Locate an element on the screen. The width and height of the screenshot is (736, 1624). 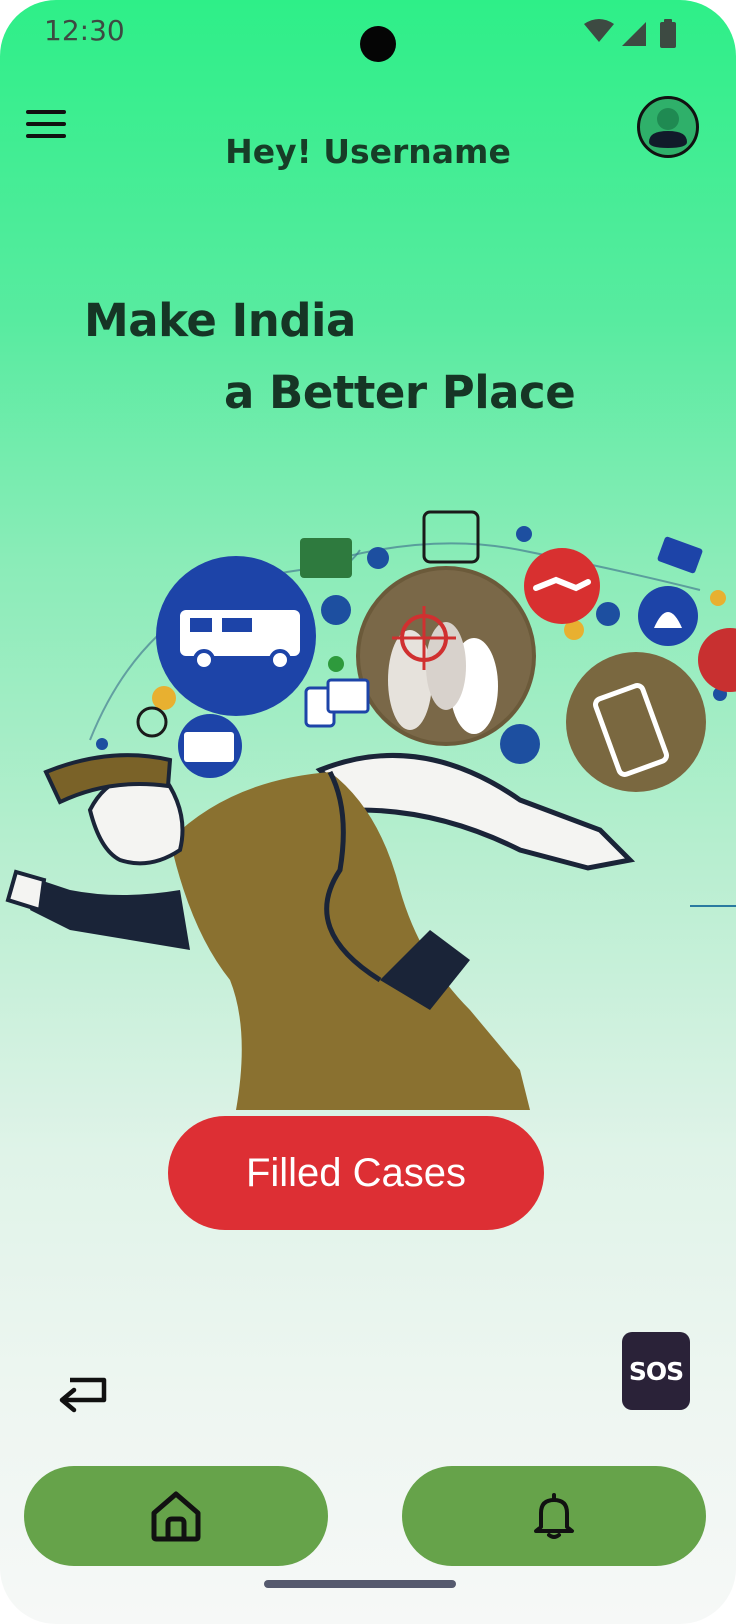
return-arrow-icon is located at coordinates (84, 1394).